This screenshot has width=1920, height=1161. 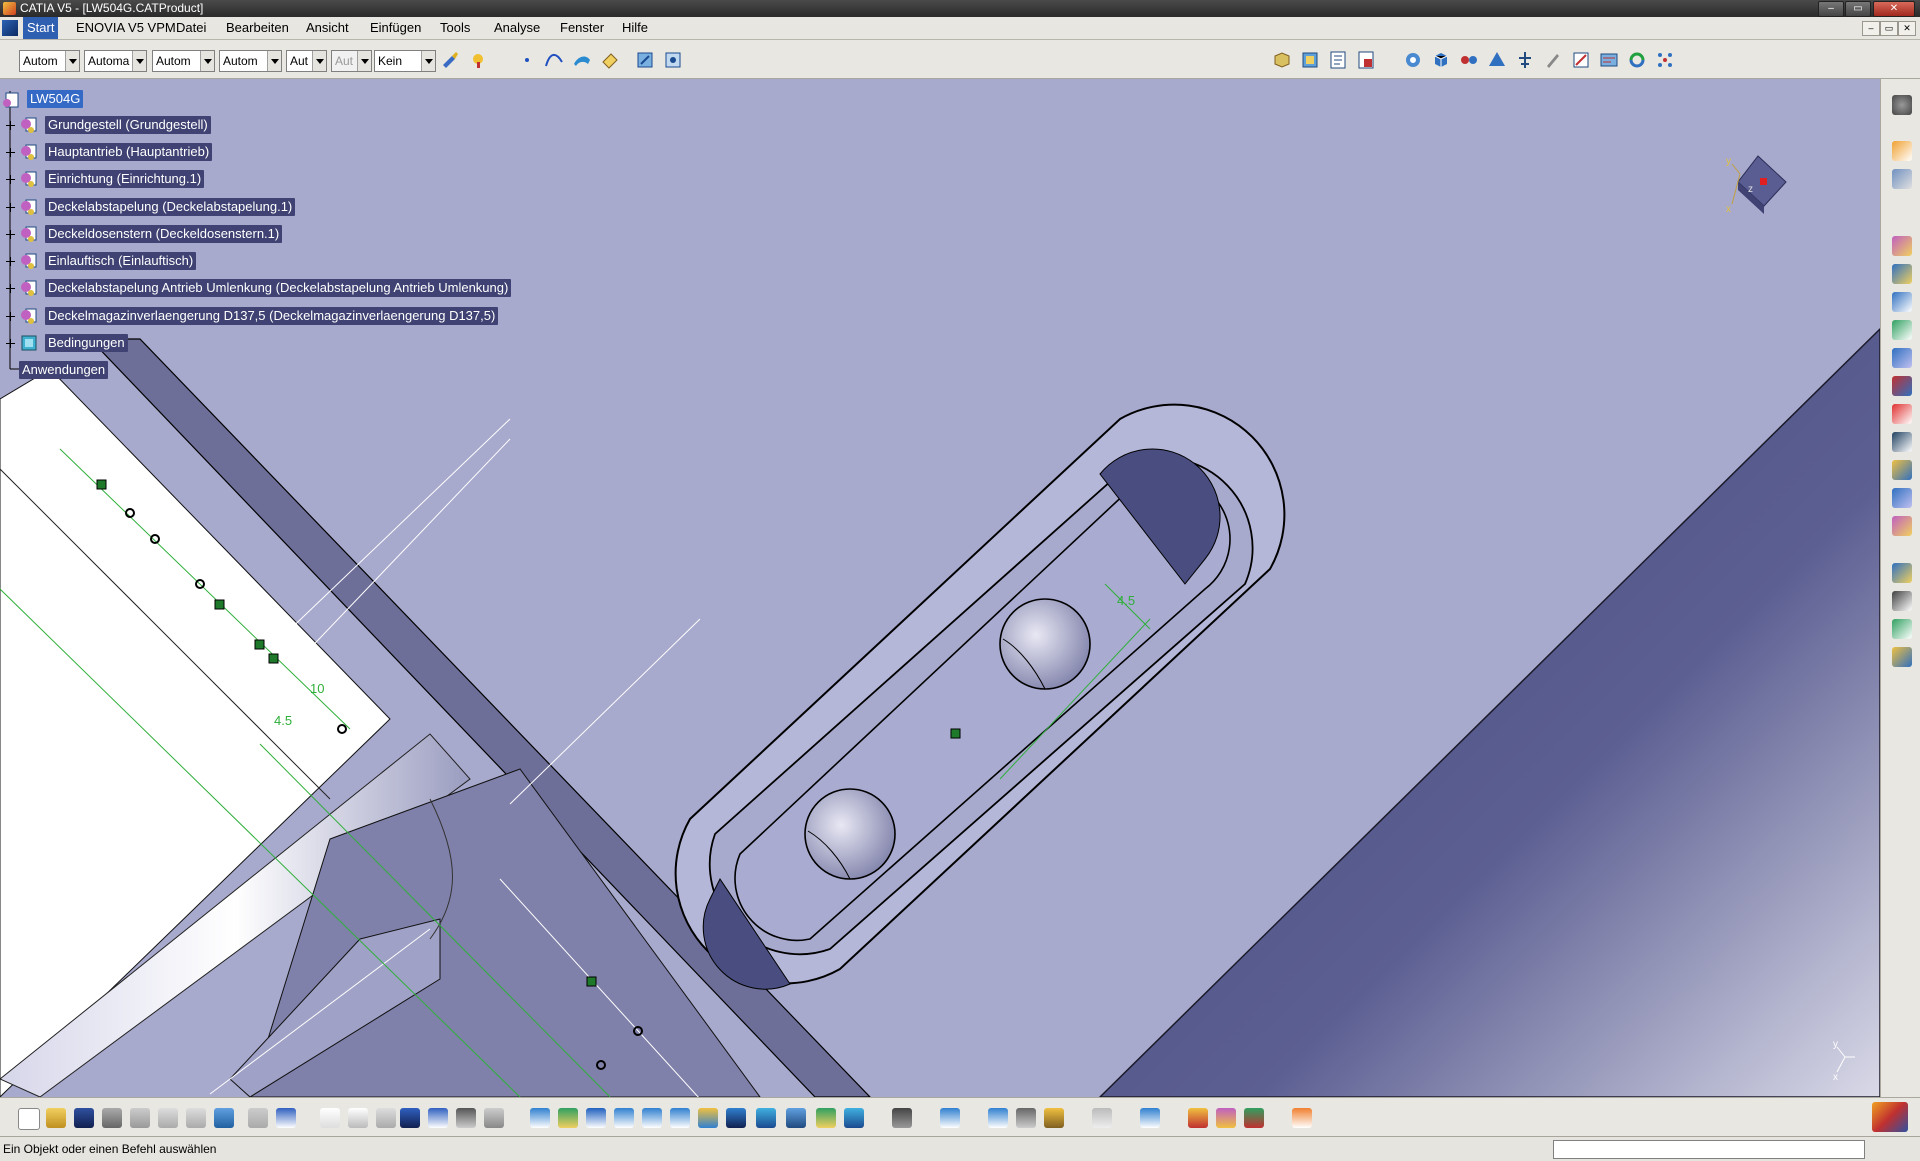 I want to click on multi-view-icon, so click(x=708, y=1118).